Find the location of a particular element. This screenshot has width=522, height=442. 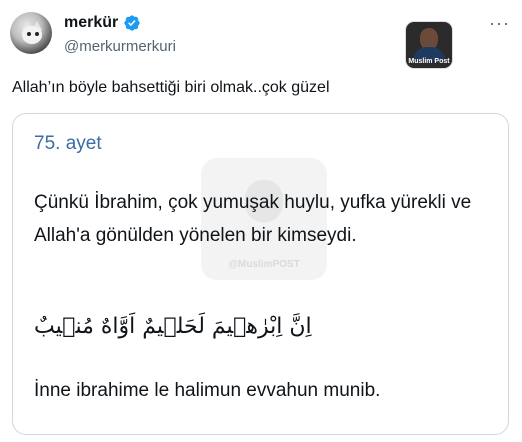

user-avatar is located at coordinates (31, 33).